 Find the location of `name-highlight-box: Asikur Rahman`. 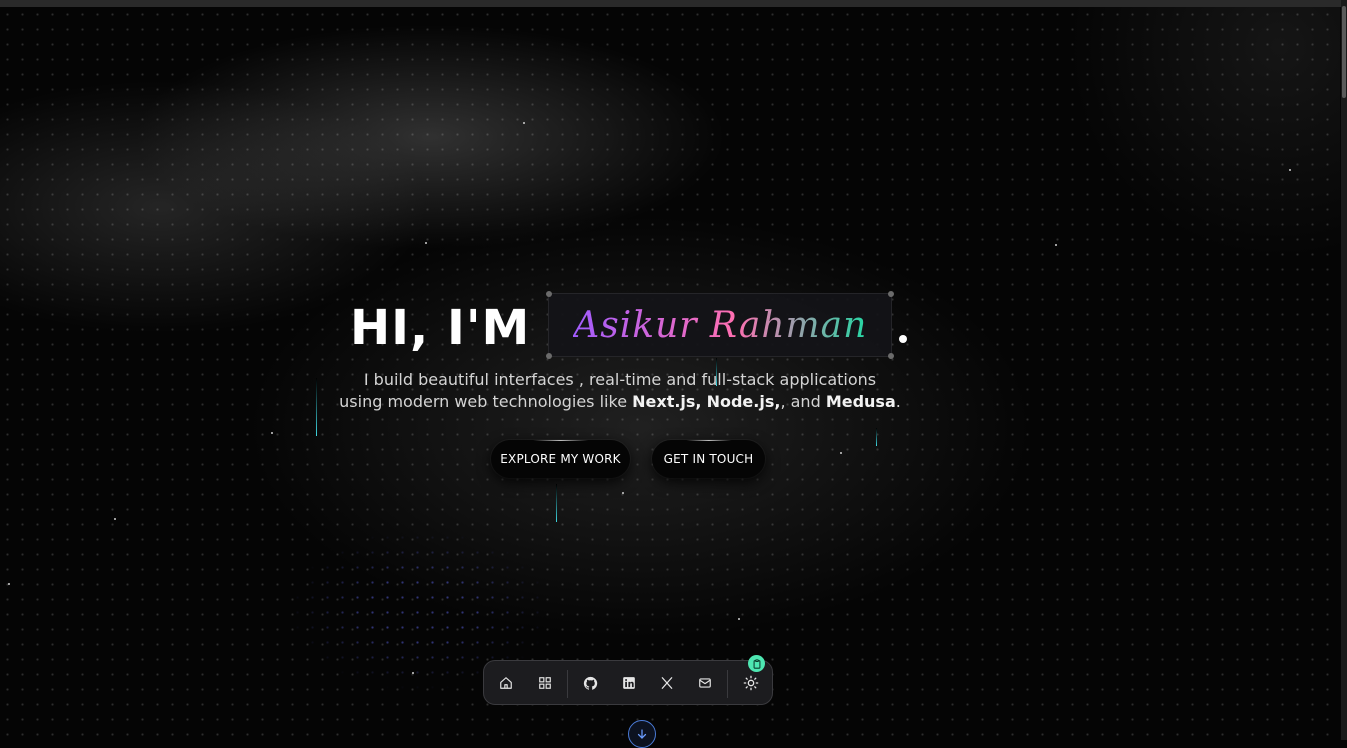

name-highlight-box: Asikur Rahman is located at coordinates (720, 325).